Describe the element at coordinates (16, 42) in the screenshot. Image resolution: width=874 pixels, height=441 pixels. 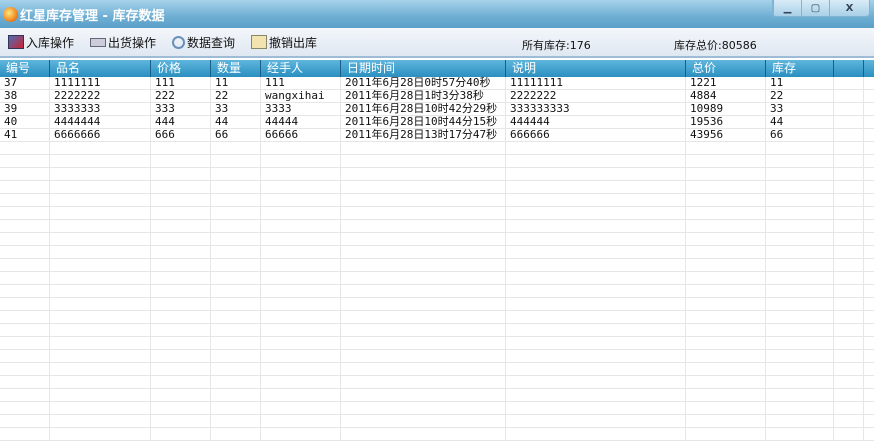
I see `edit-icon` at that location.